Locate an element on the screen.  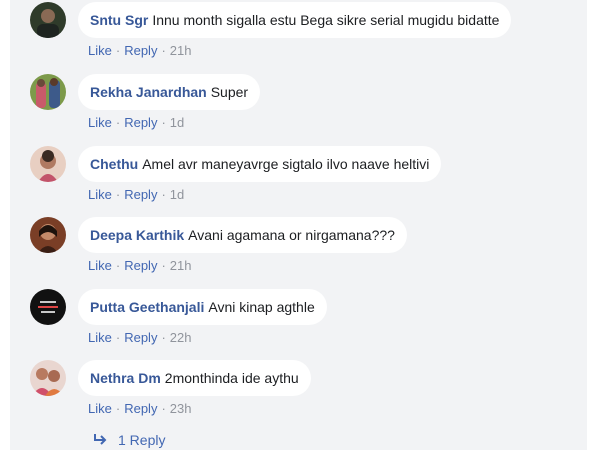
comment-author: Deepa Karthik is located at coordinates (137, 235).